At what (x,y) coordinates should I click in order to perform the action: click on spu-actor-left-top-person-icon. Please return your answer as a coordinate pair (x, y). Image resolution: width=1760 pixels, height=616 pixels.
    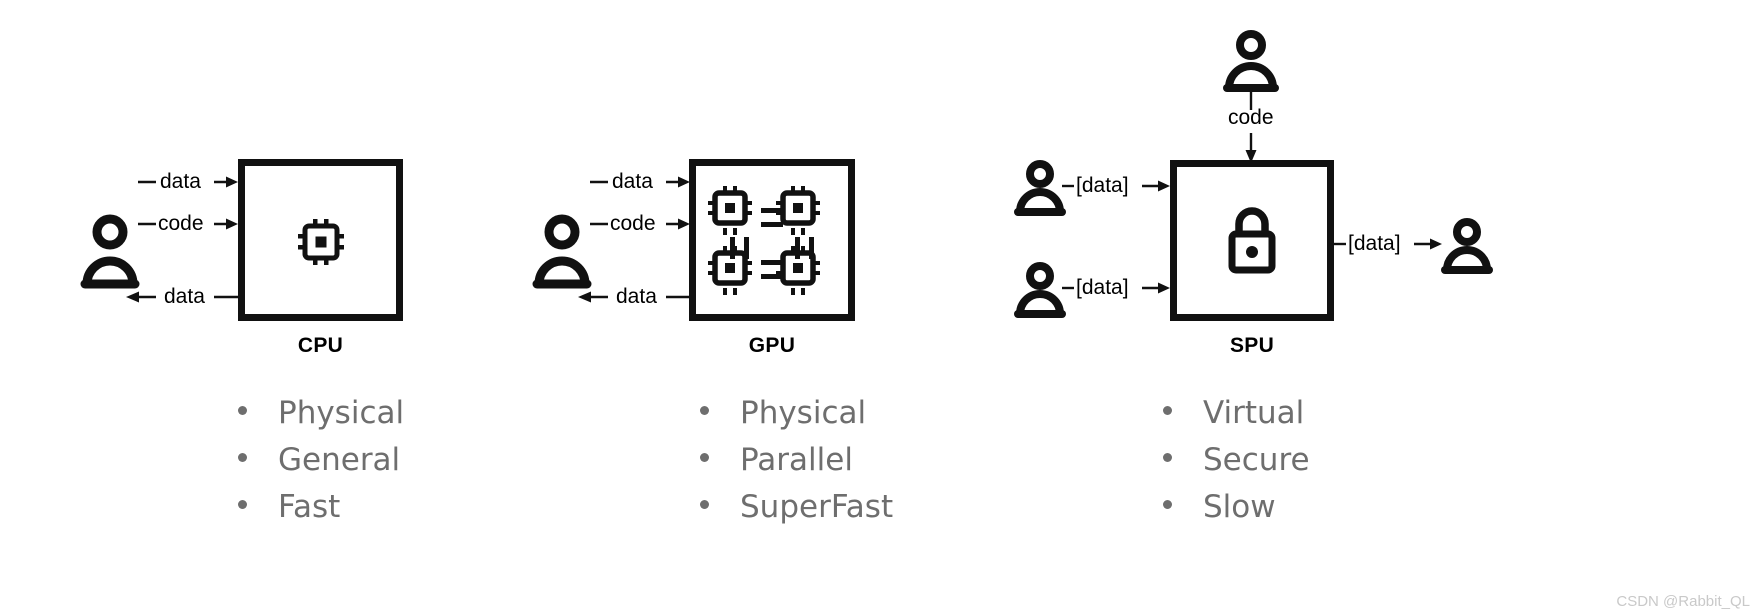
    Looking at the image, I should click on (1040, 188).